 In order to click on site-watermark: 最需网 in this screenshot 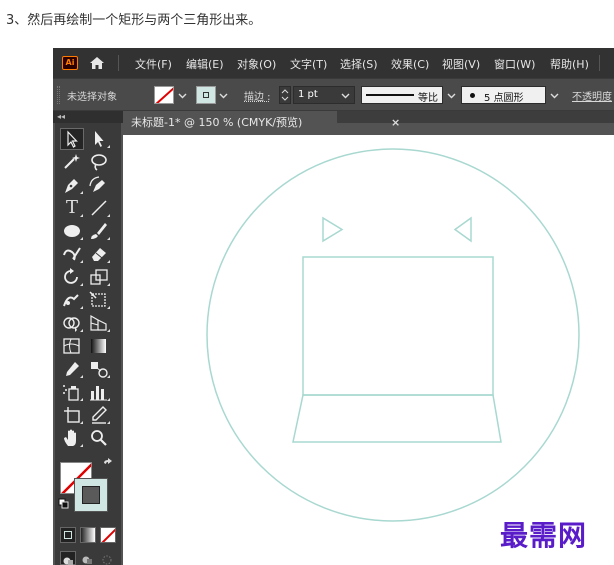, I will do `click(544, 535)`.